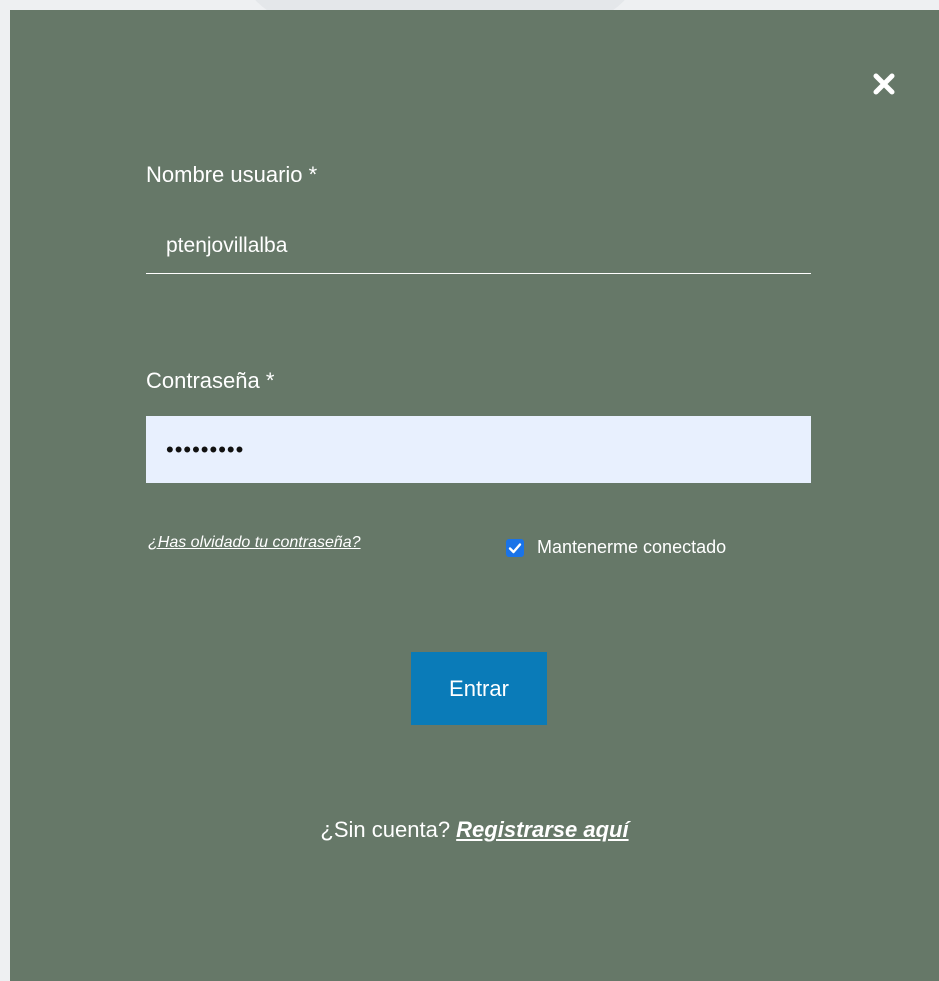 This screenshot has height=981, width=939. What do you see at coordinates (632, 547) in the screenshot?
I see `remember-me-label: Mantenerme conectado` at bounding box center [632, 547].